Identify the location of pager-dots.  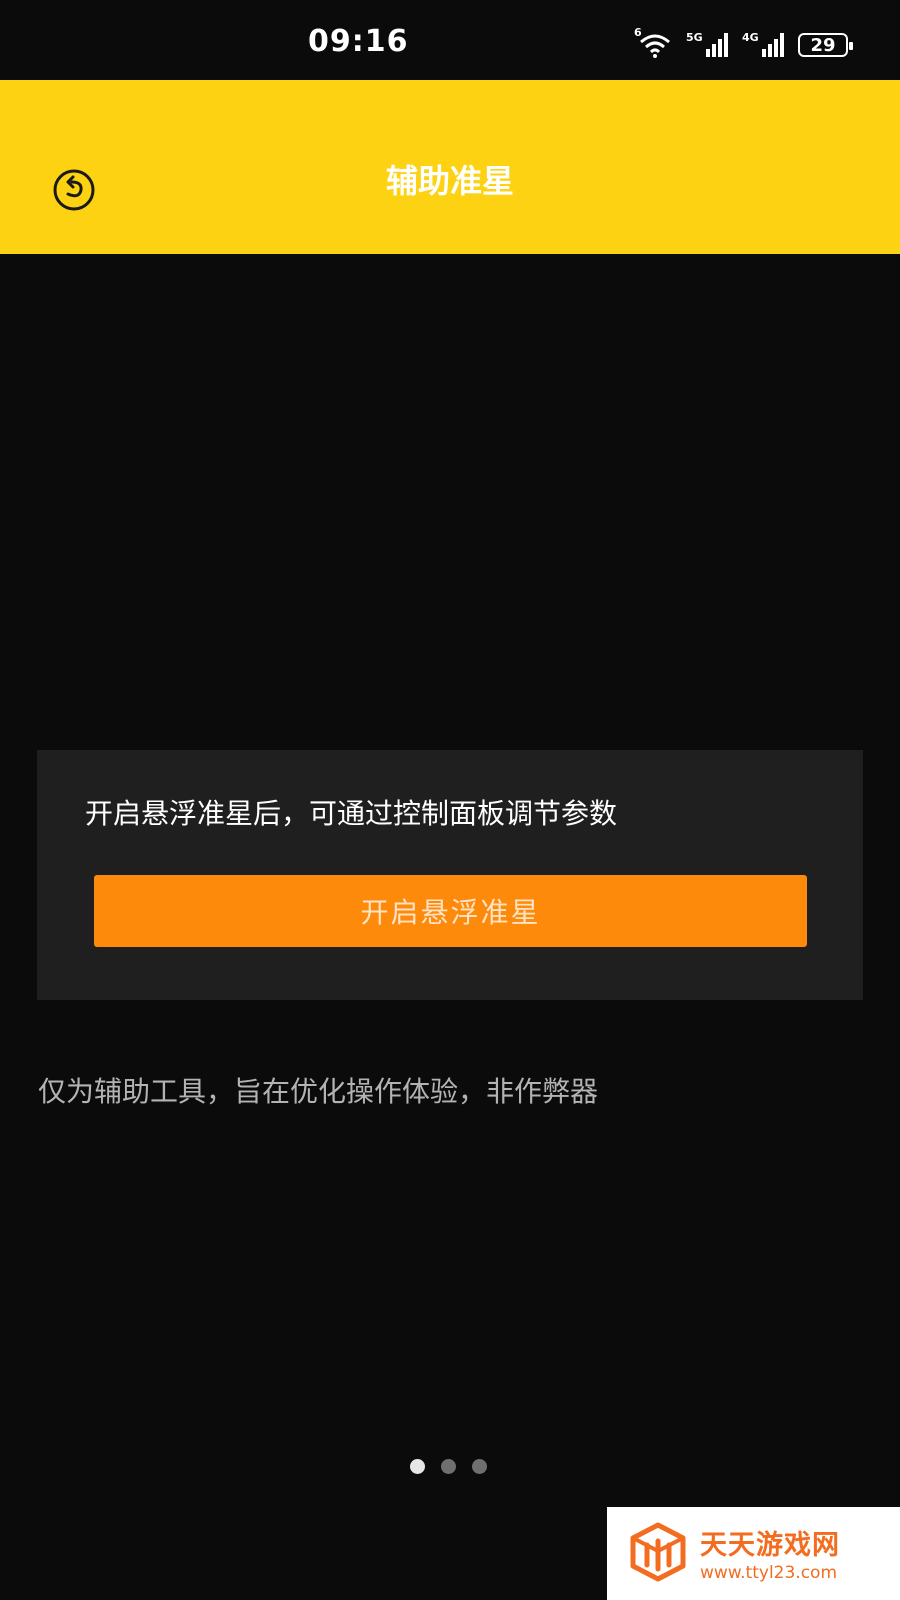
(448, 1466).